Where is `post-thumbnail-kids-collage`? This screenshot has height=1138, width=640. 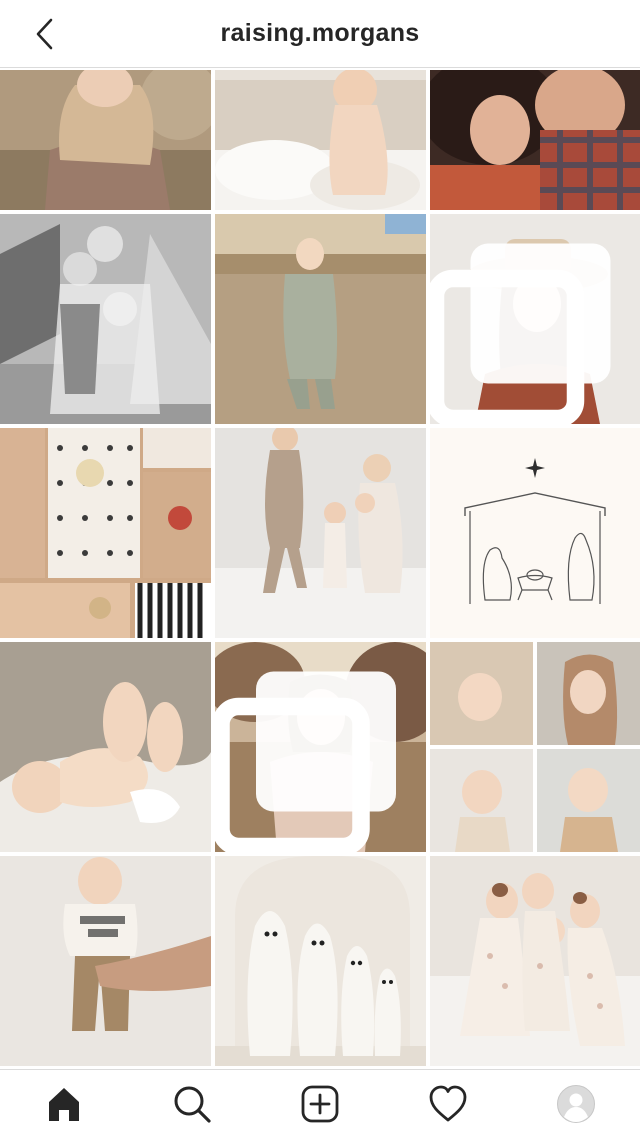 post-thumbnail-kids-collage is located at coordinates (535, 747).